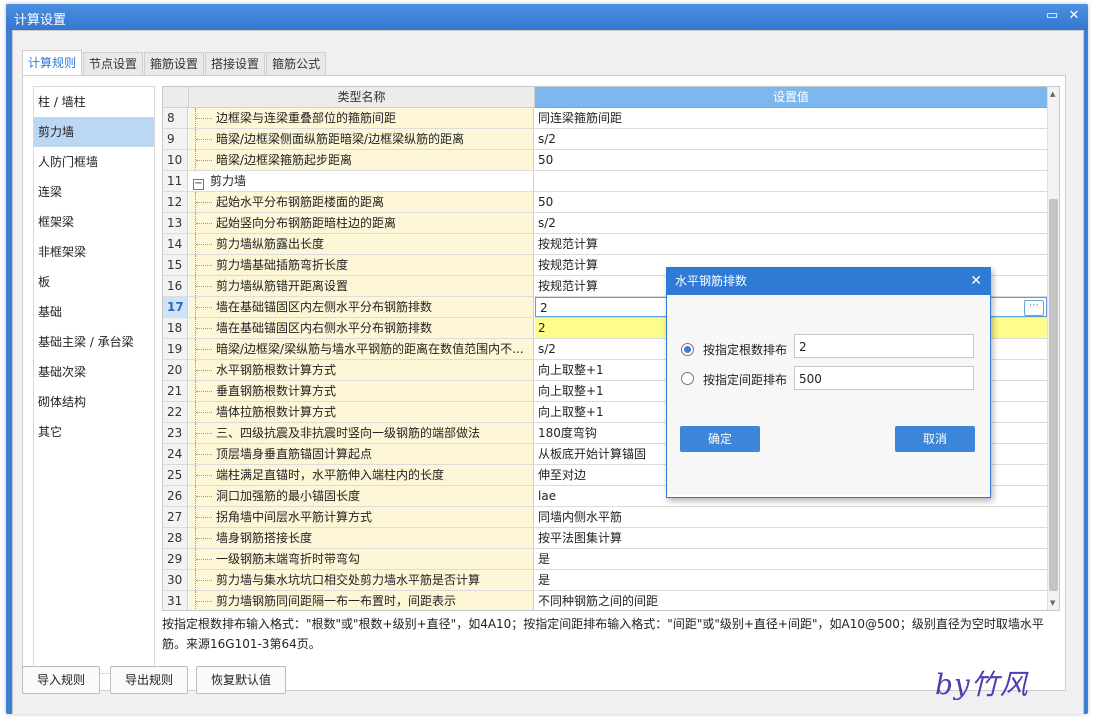 The image size is (1096, 719). Describe the element at coordinates (175, 286) in the screenshot. I see `row-number: 16` at that location.